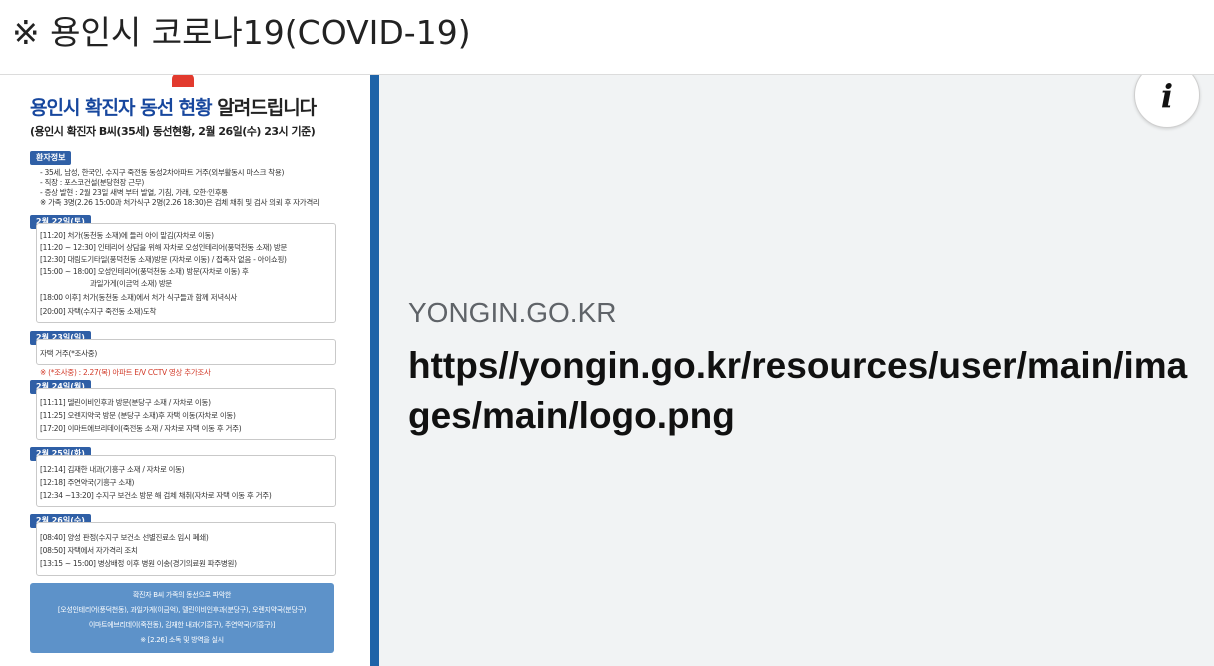 Image resolution: width=1214 pixels, height=666 pixels. What do you see at coordinates (607, 37) in the screenshot?
I see `header: ※ 용인시 코로나19(COVID-19)` at bounding box center [607, 37].